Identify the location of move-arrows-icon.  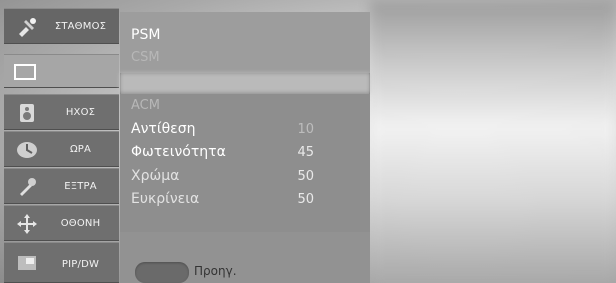
(27, 224).